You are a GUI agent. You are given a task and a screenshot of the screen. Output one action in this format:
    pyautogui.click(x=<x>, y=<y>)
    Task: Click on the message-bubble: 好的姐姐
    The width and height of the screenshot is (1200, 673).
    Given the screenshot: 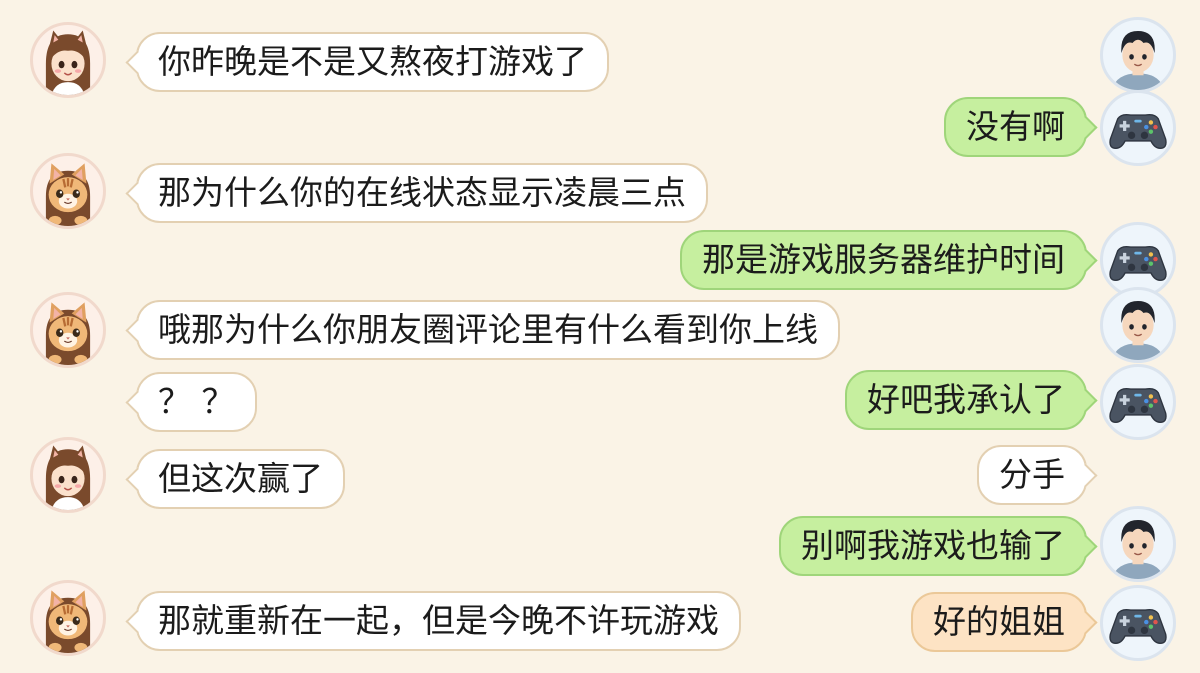 What is the action you would take?
    pyautogui.click(x=999, y=622)
    